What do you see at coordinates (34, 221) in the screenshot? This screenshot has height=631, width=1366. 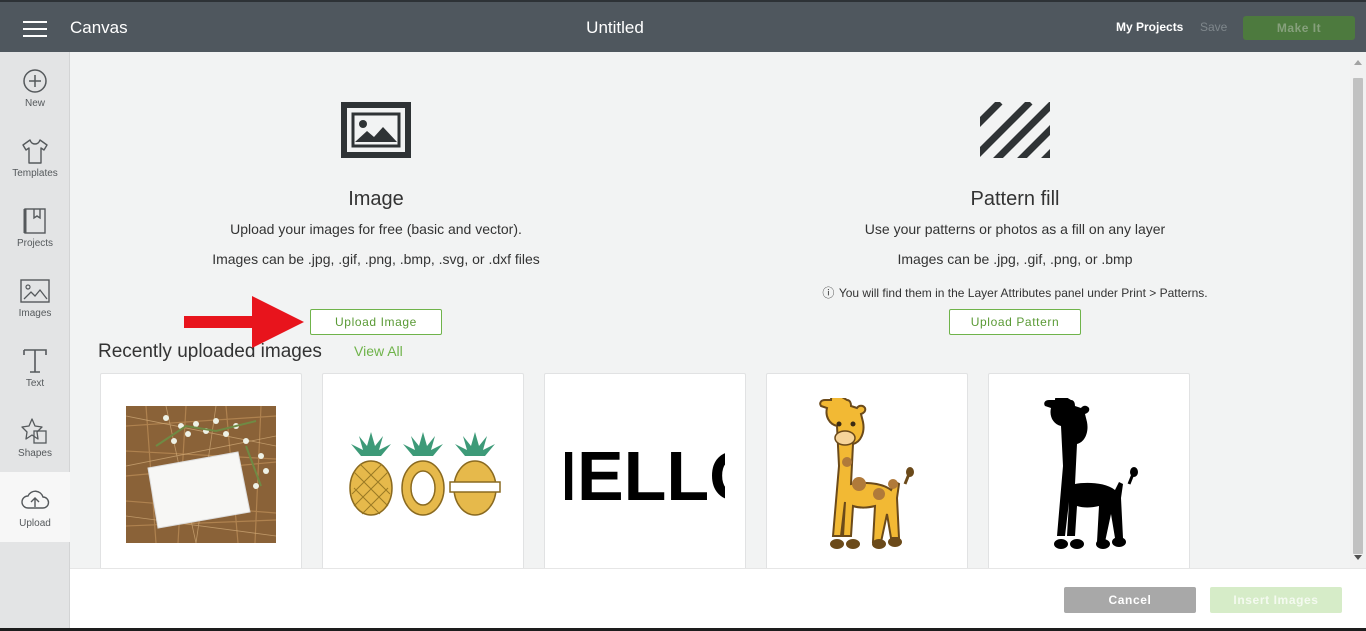 I see `bookmark-icon` at bounding box center [34, 221].